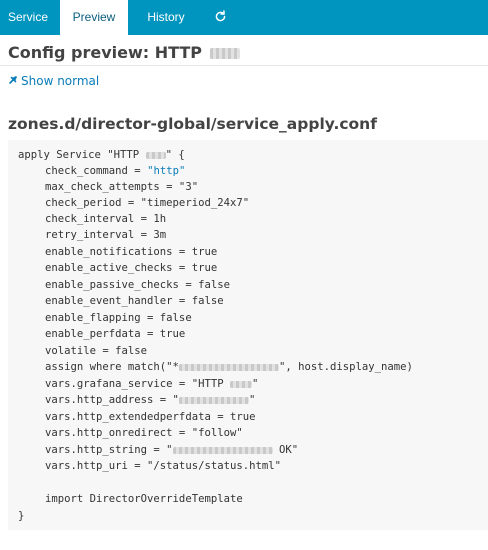 The height and width of the screenshot is (550, 488). I want to click on tab-refresh, so click(220, 17).